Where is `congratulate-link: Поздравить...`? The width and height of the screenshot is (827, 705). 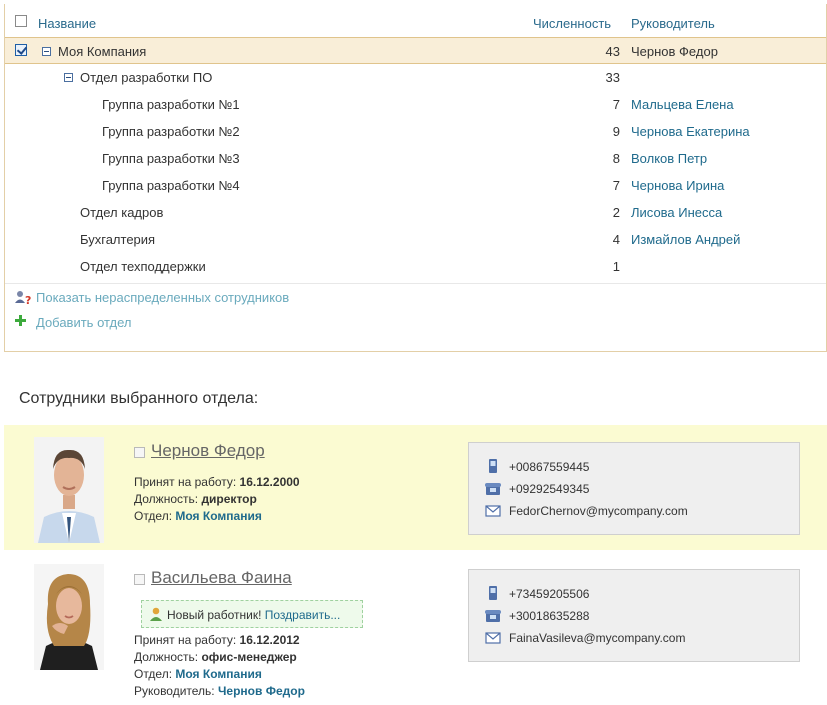
congratulate-link: Поздравить... is located at coordinates (303, 615).